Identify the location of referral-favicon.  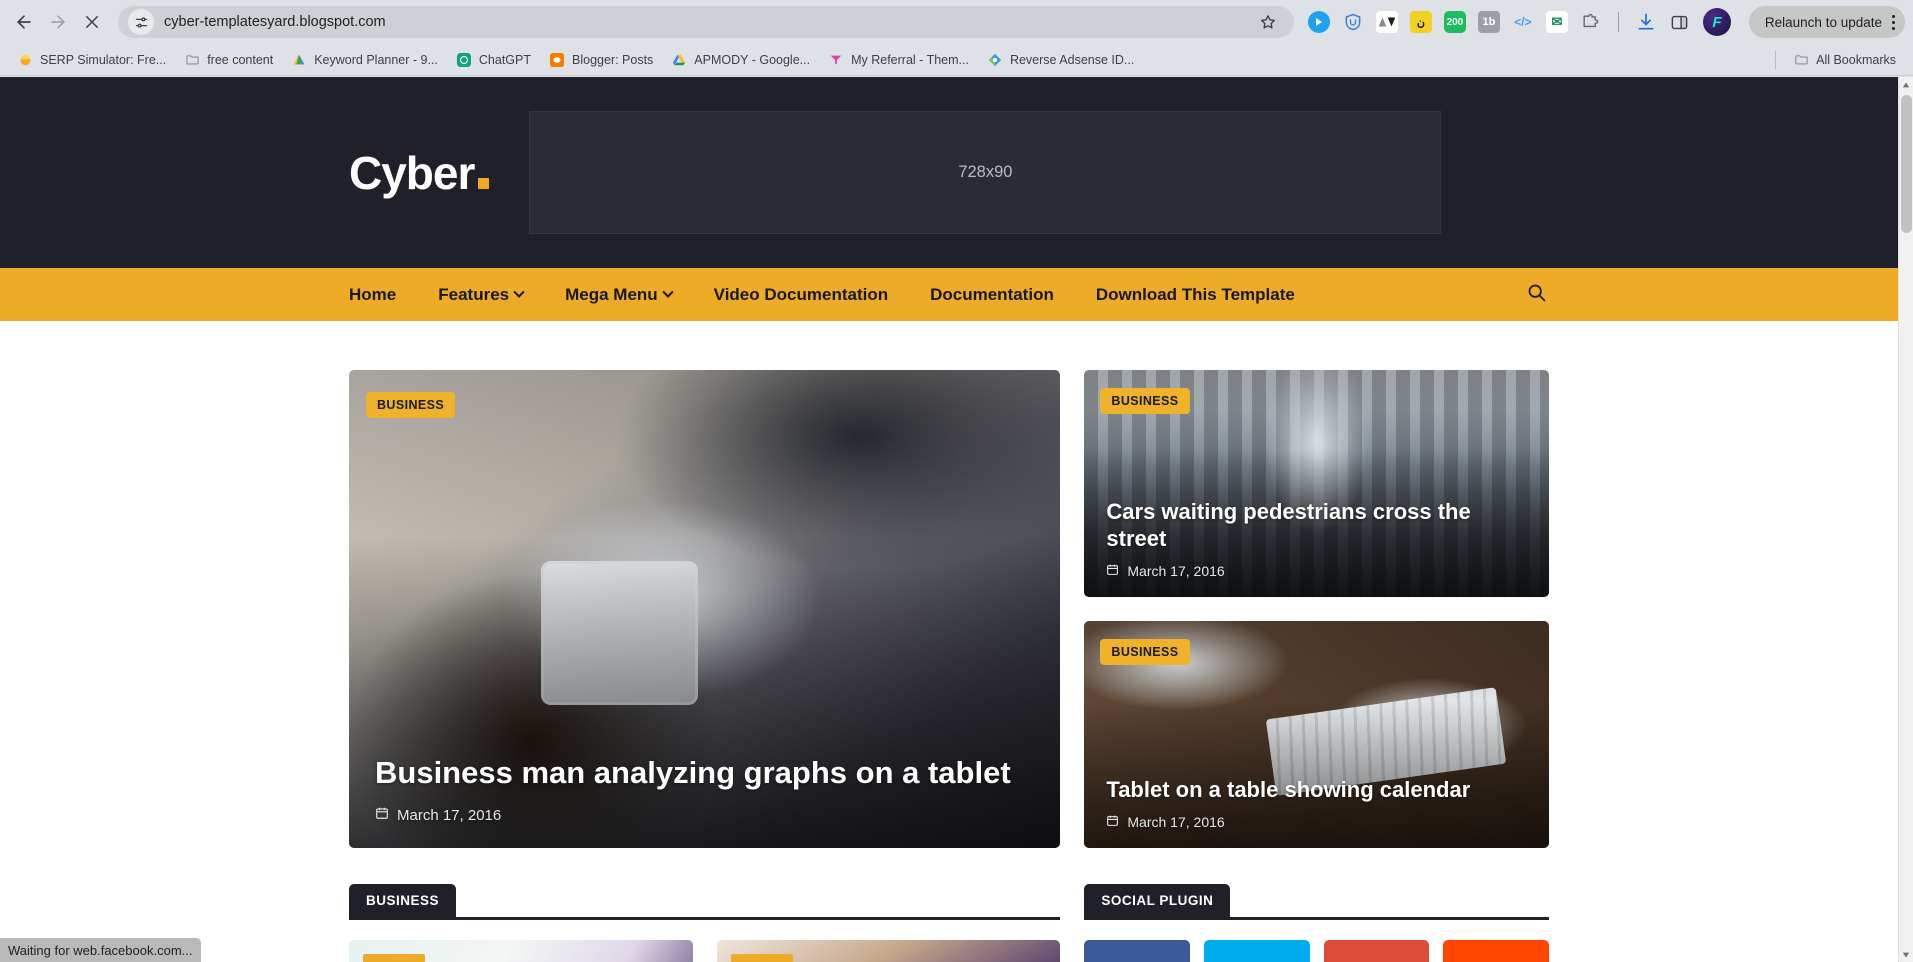
(836, 60).